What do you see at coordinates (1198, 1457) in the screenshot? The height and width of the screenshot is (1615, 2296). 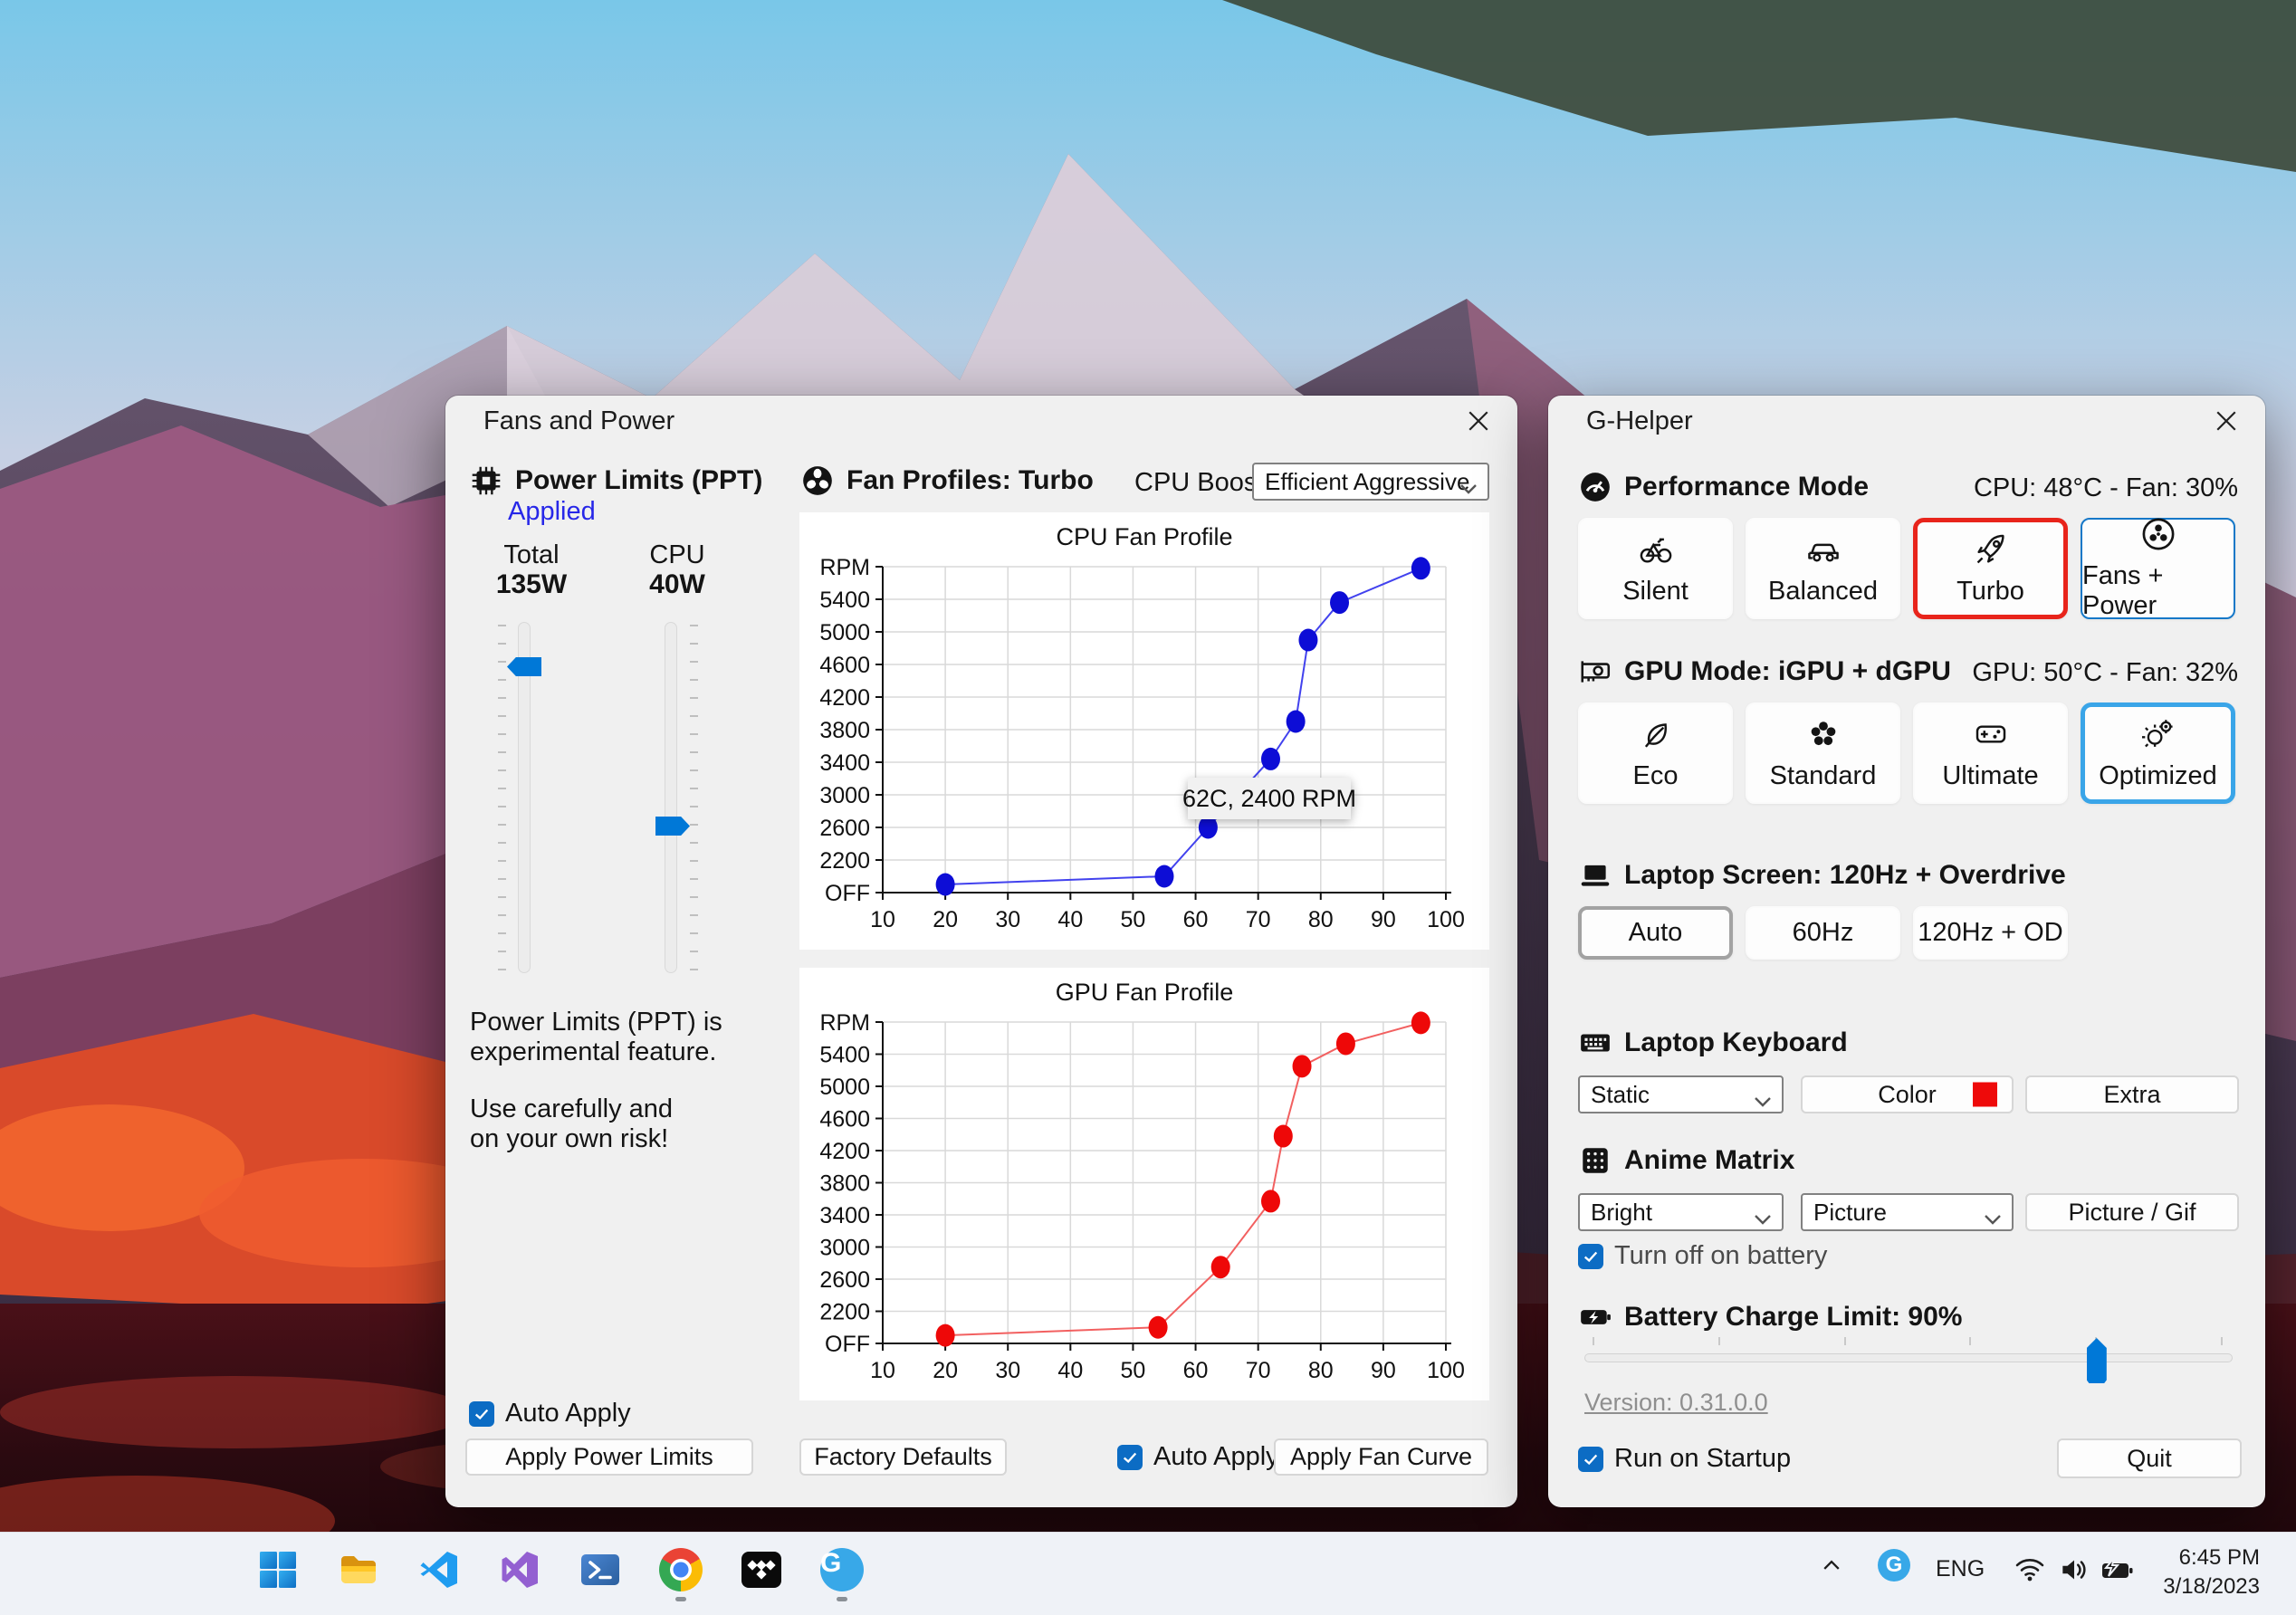 I see `auto-apply-fan-checkbox-row: Auto Apply` at bounding box center [1198, 1457].